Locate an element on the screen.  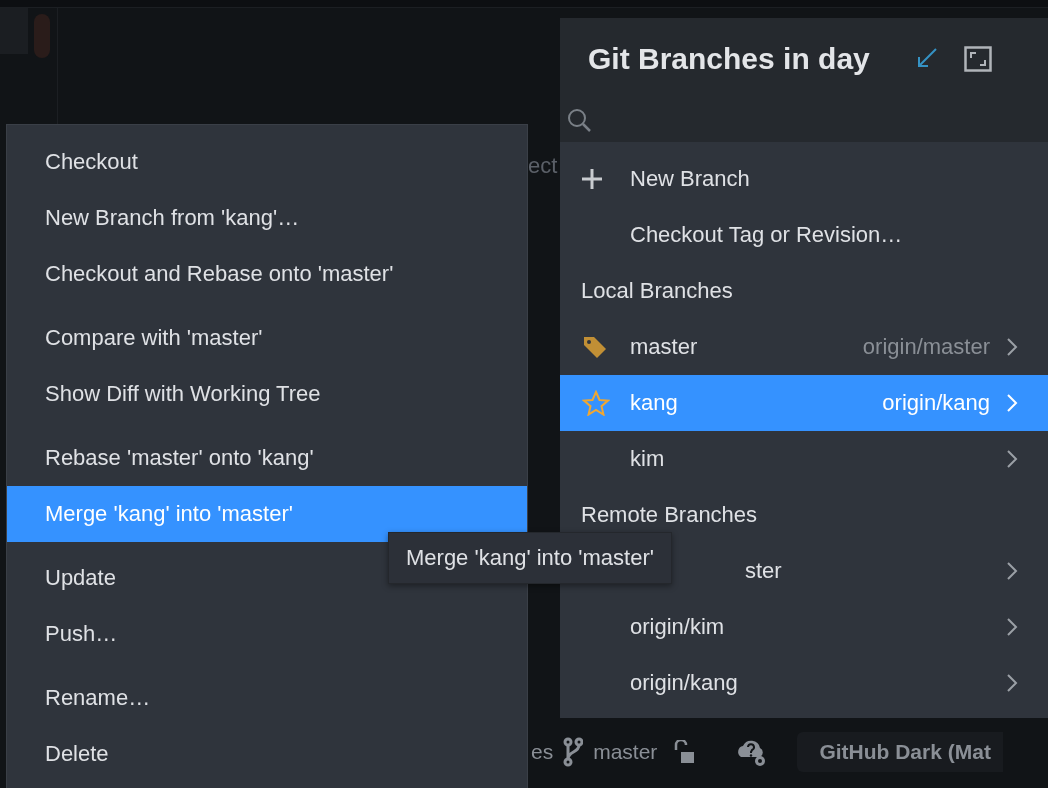
tag-icon is located at coordinates (595, 347).